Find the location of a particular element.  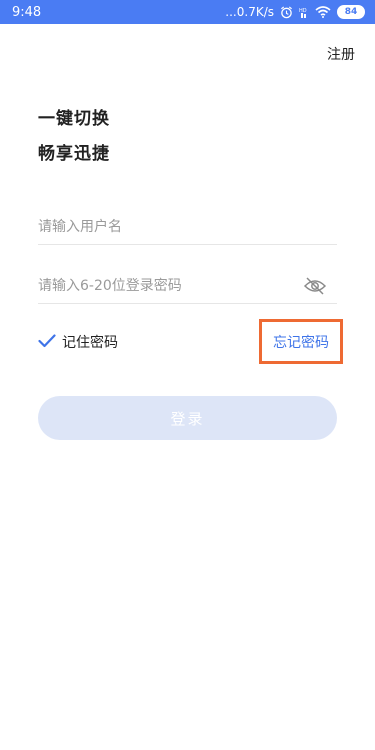

network-speed: ...0.7K/s is located at coordinates (249, 12).